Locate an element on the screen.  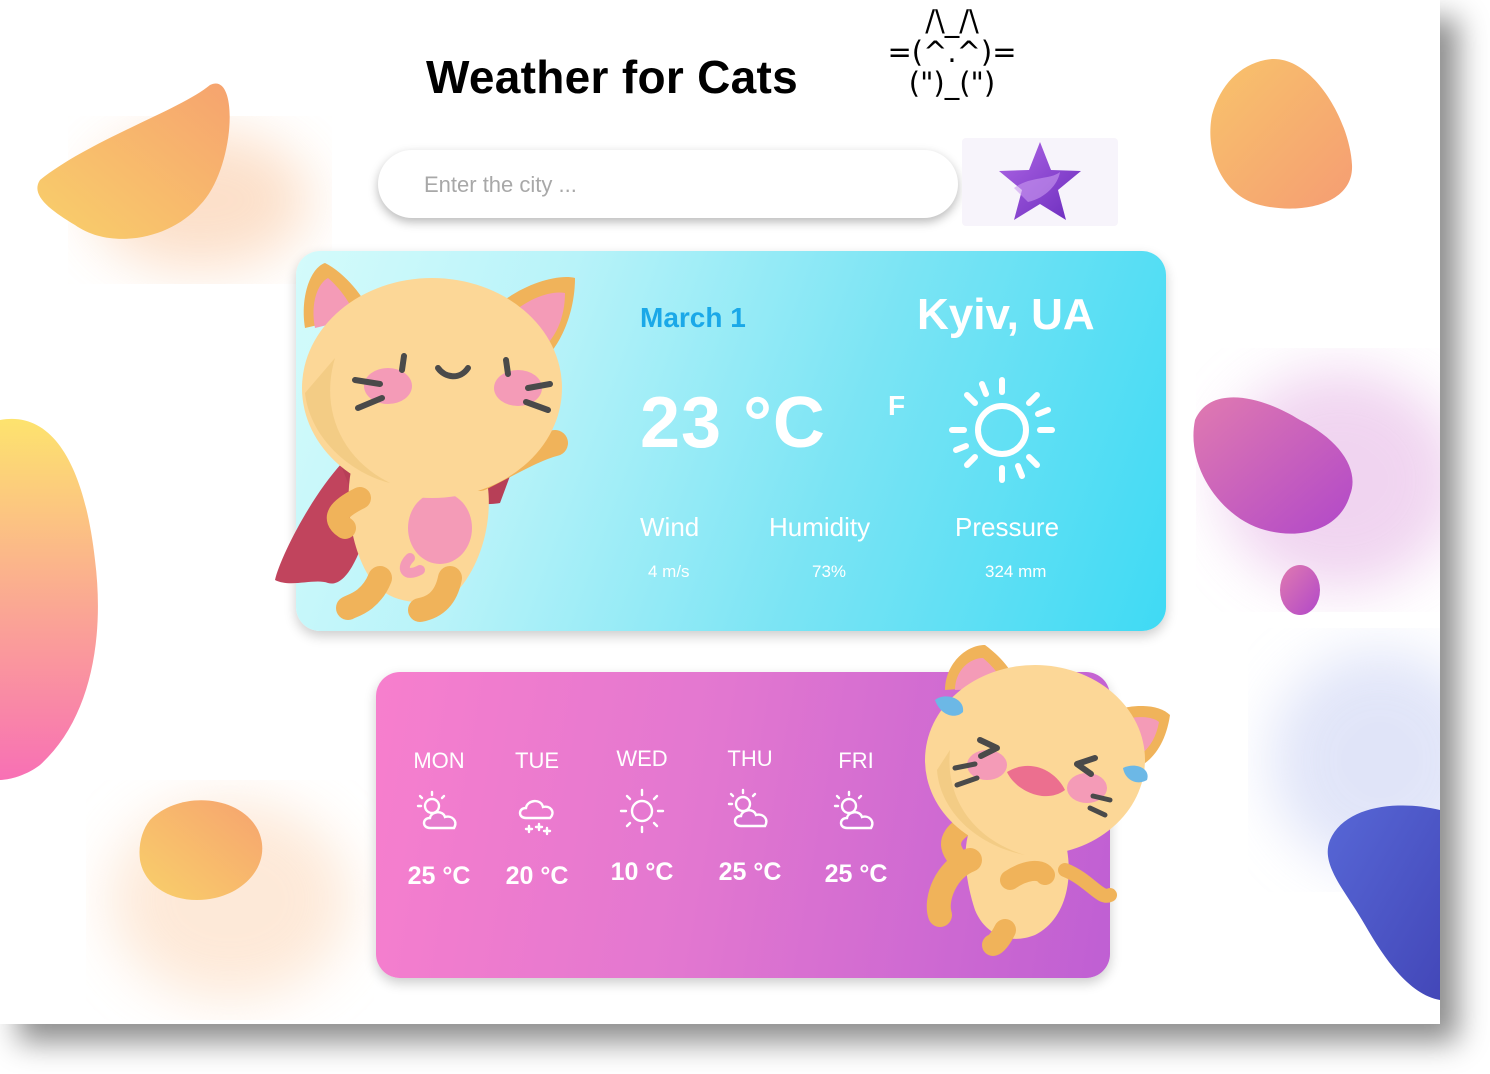
forecast-day-name: WED is located at coordinates (642, 758).